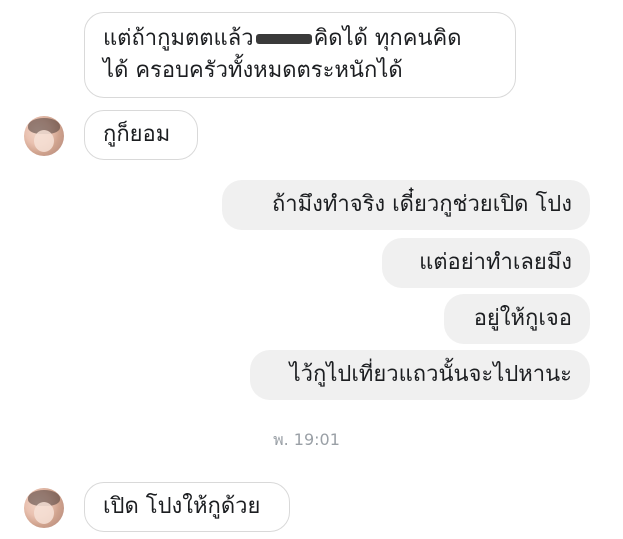 The height and width of the screenshot is (539, 623). I want to click on outgoing-message-bubble: อยู่ให้กูเจอ, so click(517, 319).